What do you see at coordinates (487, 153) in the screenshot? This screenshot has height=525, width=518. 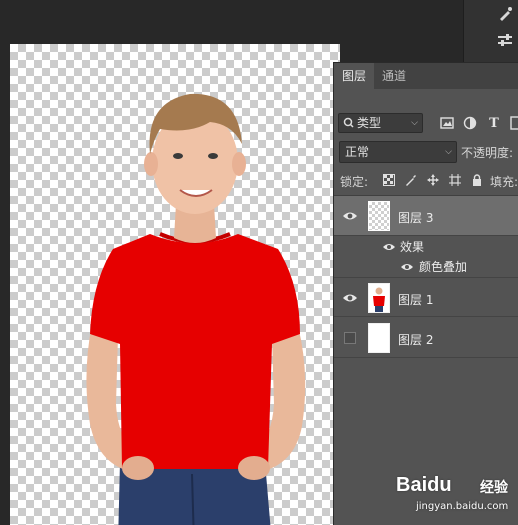 I see `opacity-label: 不透明度:` at bounding box center [487, 153].